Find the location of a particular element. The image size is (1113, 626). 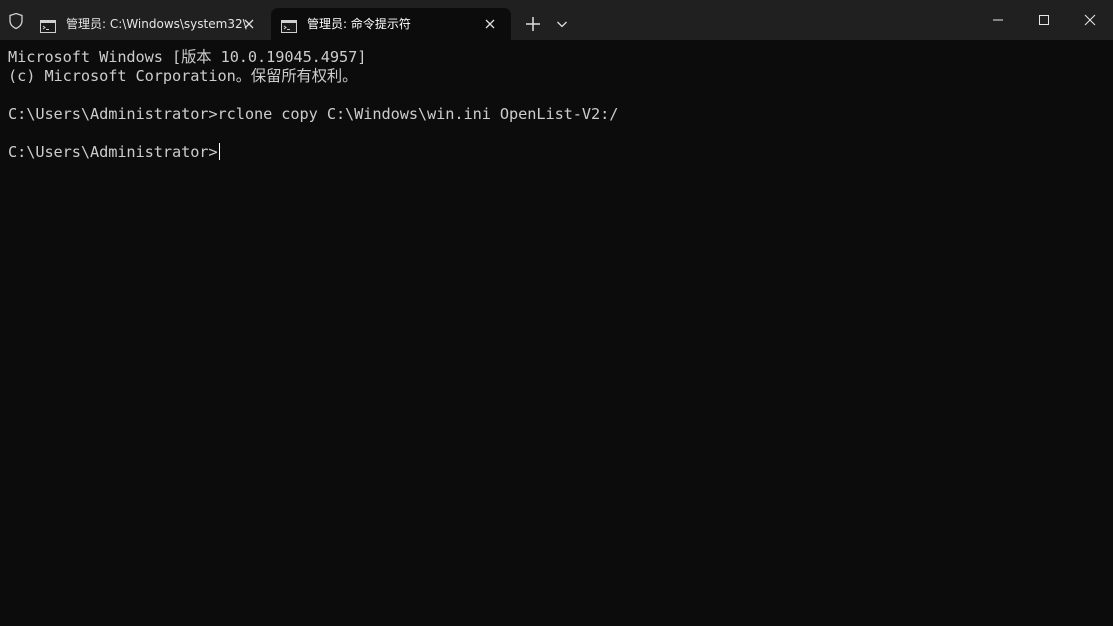

prompt-text: C:\Users\Administrator> is located at coordinates (113, 152).